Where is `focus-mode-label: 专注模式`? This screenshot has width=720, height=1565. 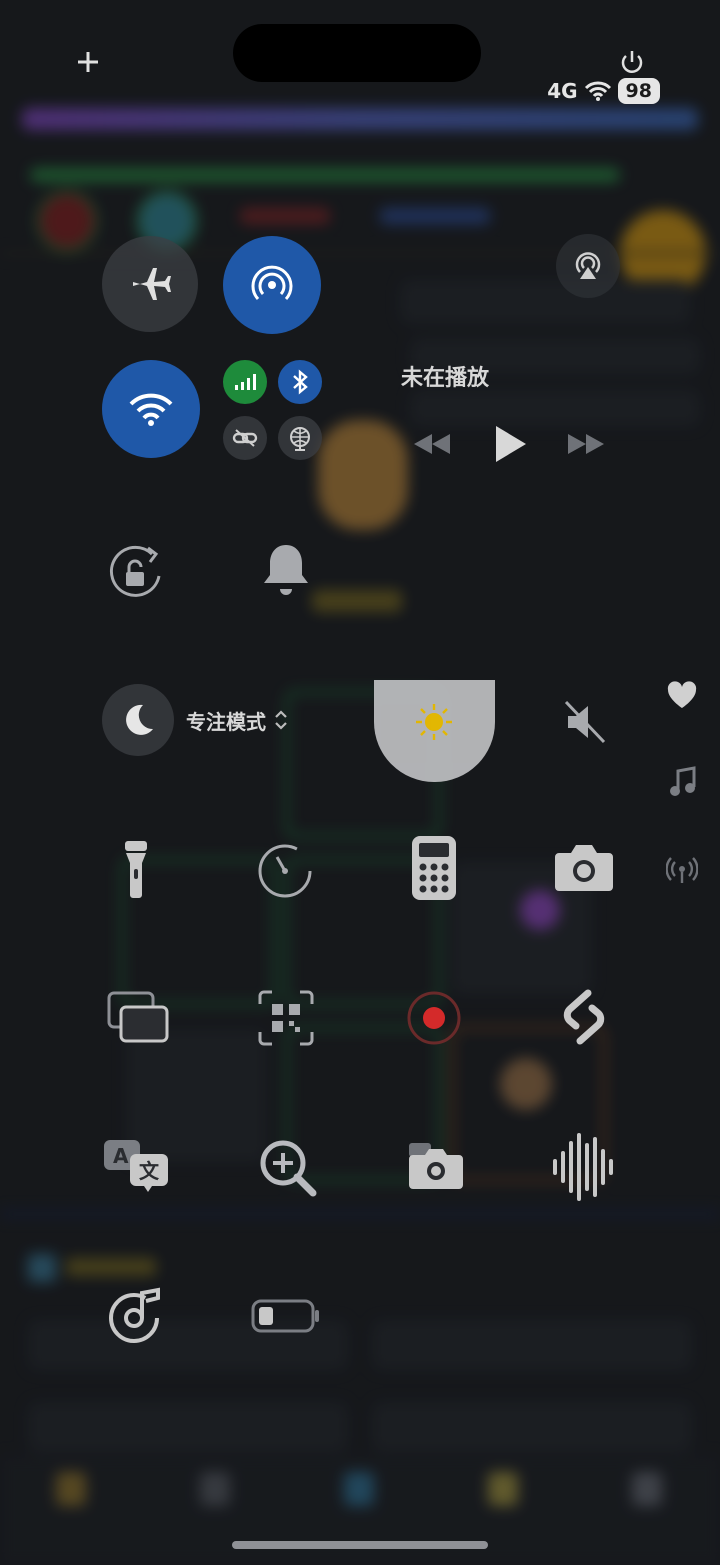
focus-mode-label: 专注模式 is located at coordinates (226, 721).